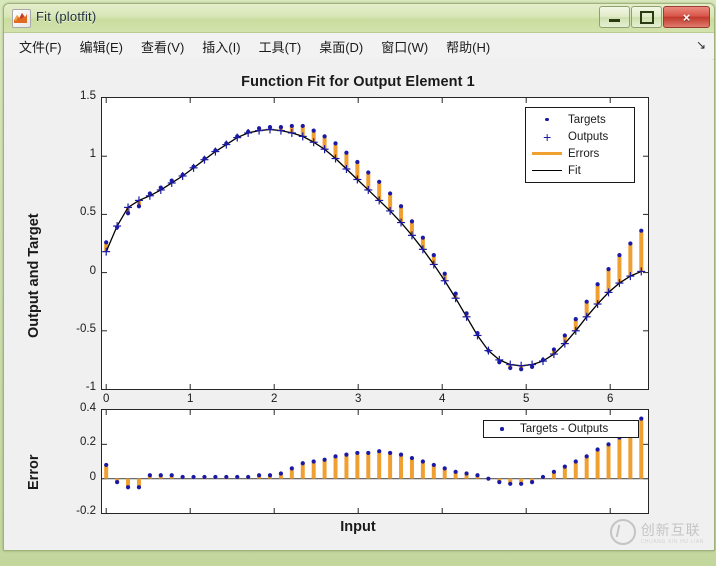 The image size is (716, 566). Describe the element at coordinates (574, 170) in the screenshot. I see `legend-label-fit: Fit` at that location.